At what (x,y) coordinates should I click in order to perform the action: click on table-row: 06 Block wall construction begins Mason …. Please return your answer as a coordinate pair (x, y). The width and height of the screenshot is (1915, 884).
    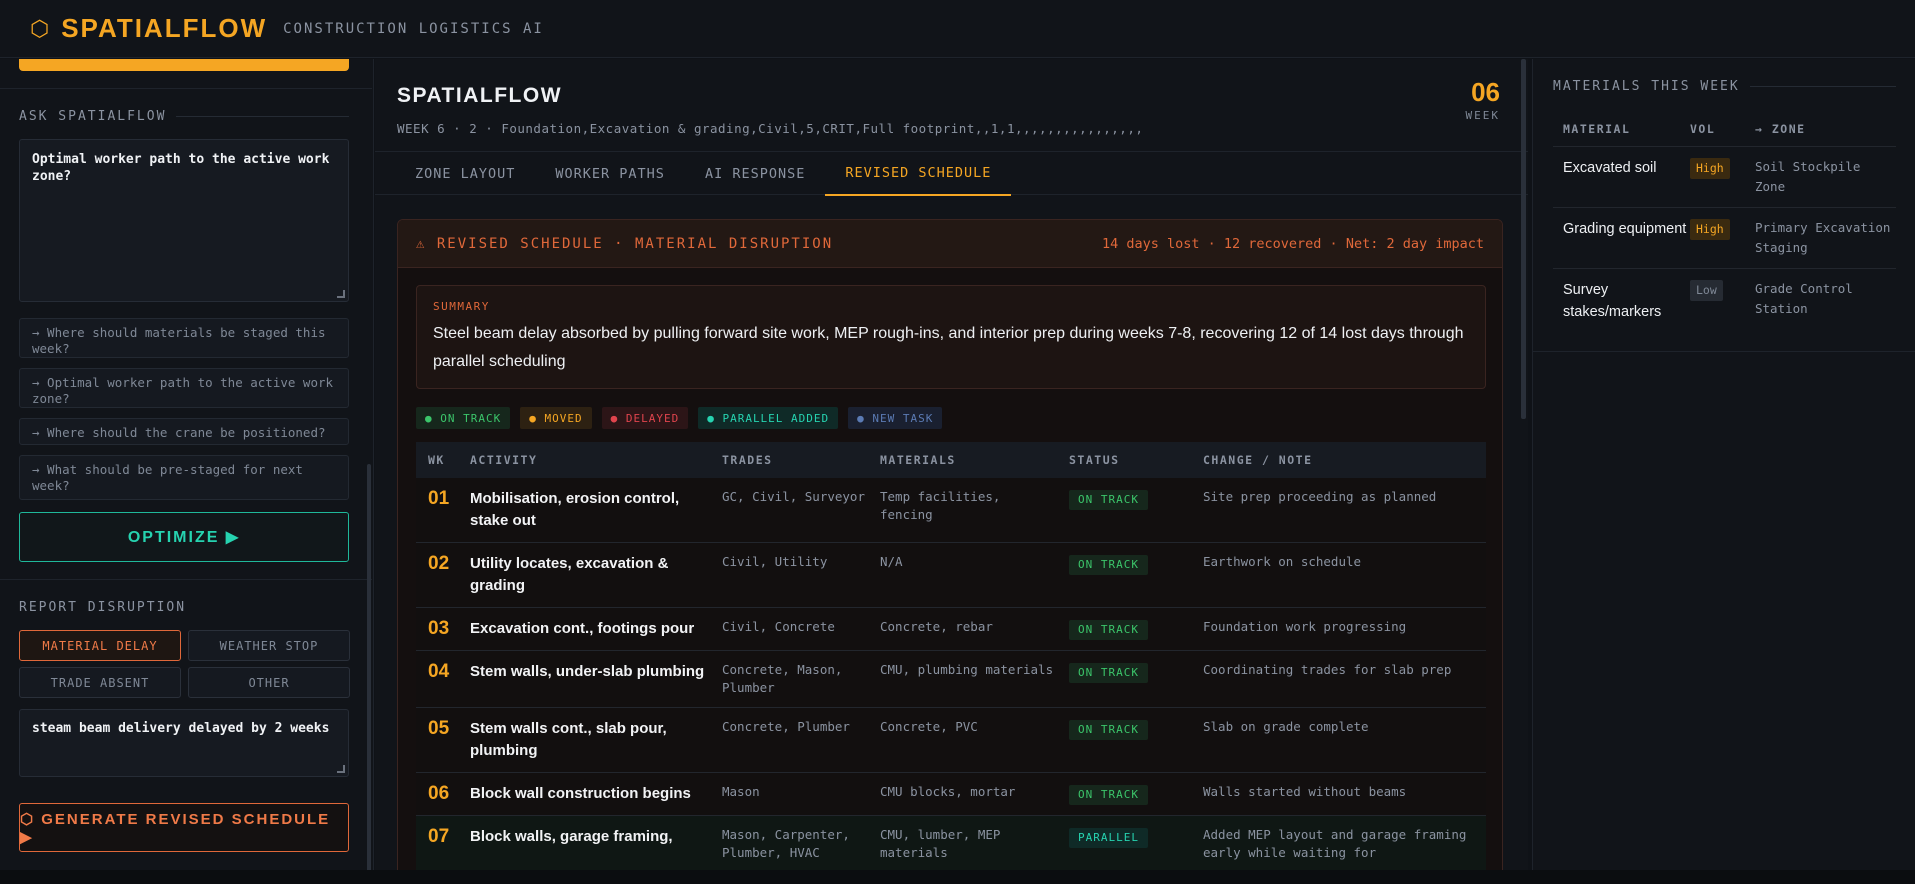
    Looking at the image, I should click on (951, 794).